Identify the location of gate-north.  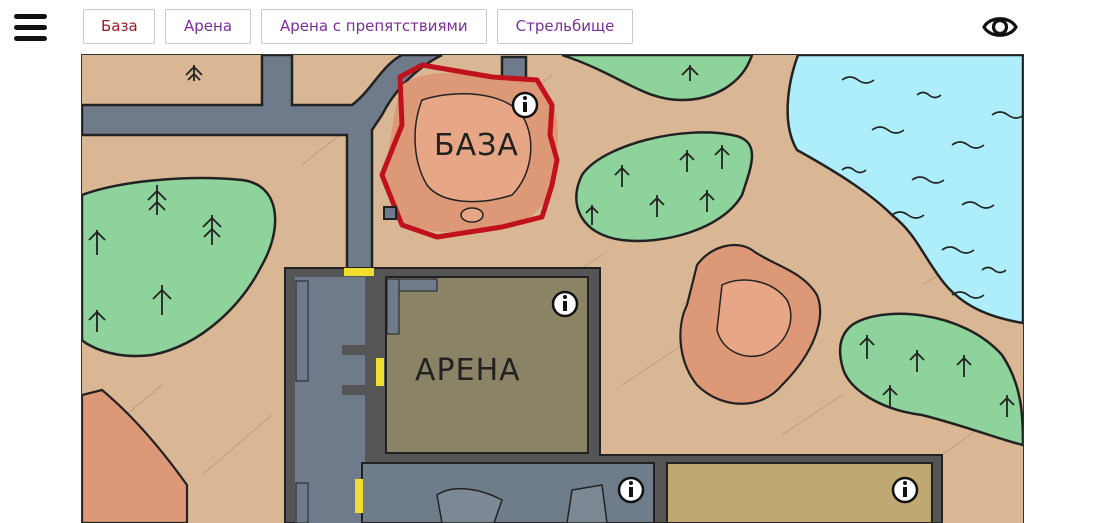
(359, 272).